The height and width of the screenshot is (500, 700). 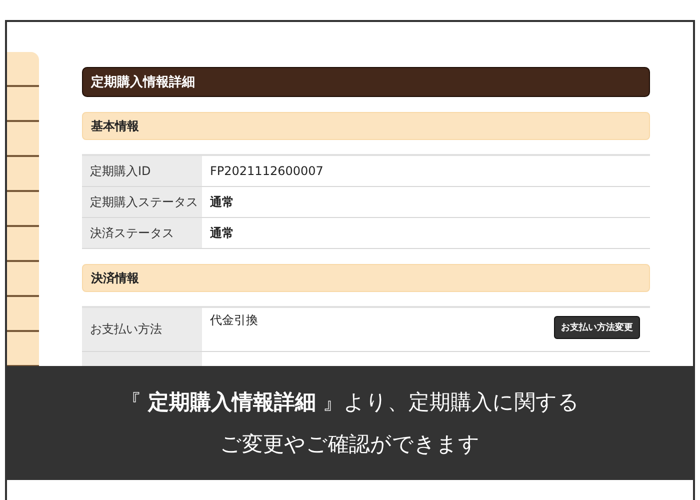 What do you see at coordinates (366, 82) in the screenshot?
I see `page-title: 定期購入情報詳細` at bounding box center [366, 82].